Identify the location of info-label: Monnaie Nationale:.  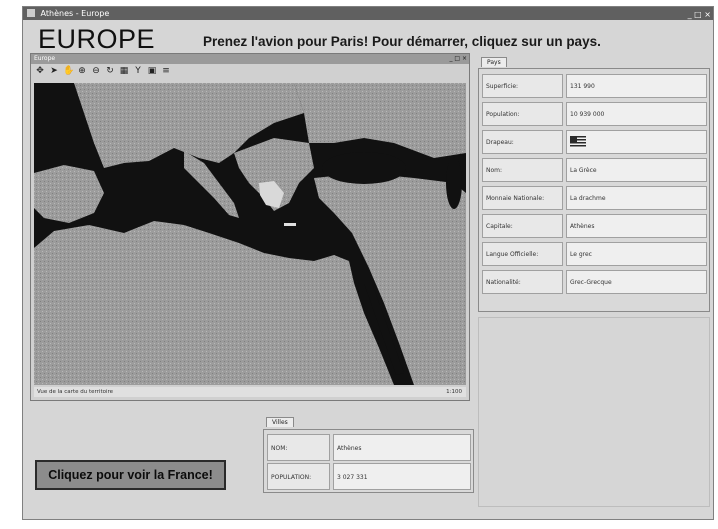
(522, 198).